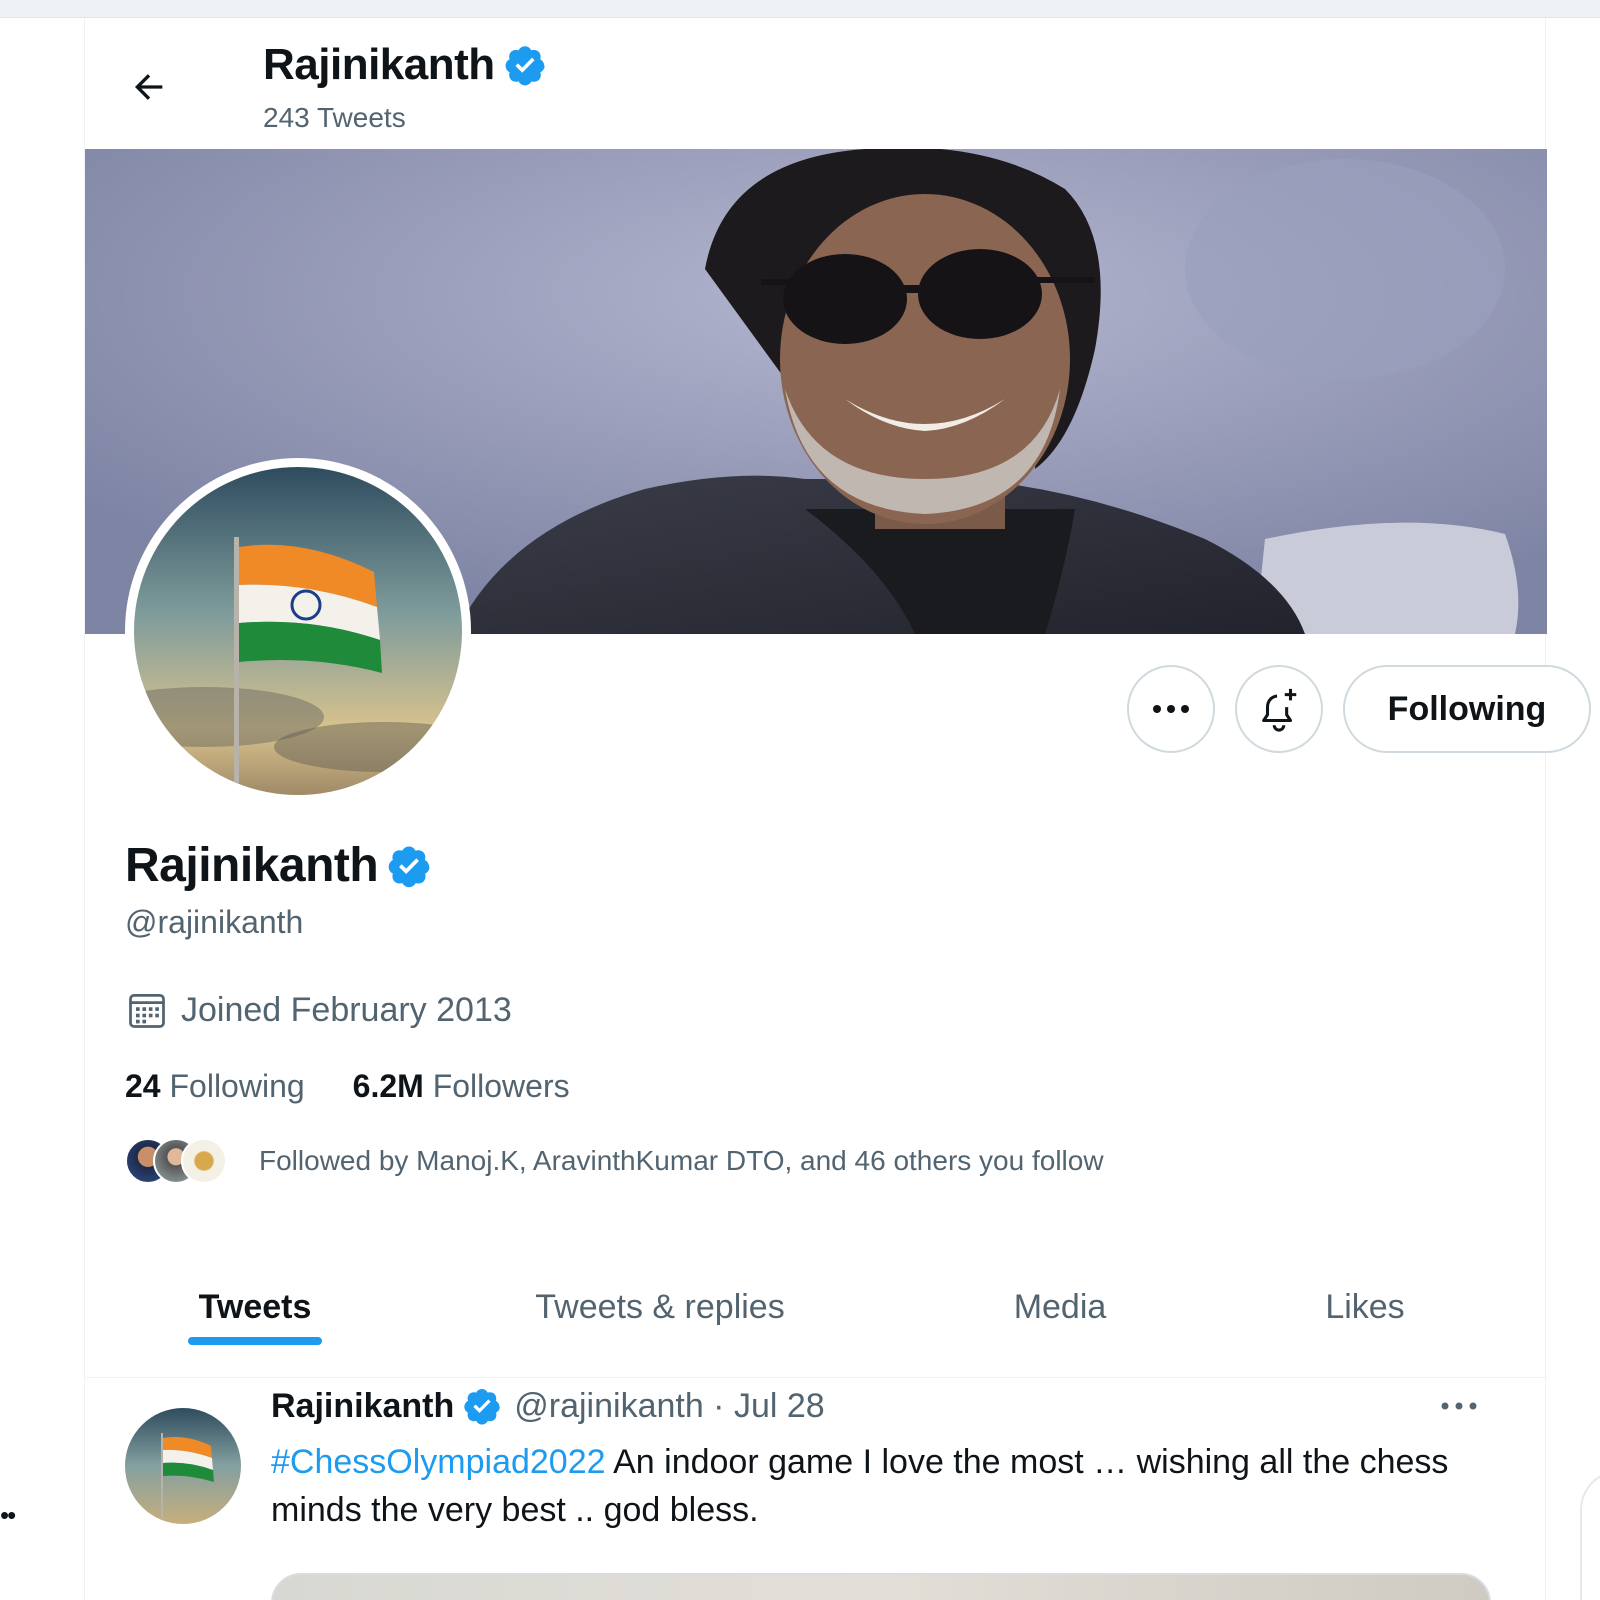 The image size is (1600, 1600). What do you see at coordinates (816, 1307) in the screenshot?
I see `profile-tabs: Tweets Tweets & replies Media Likes` at bounding box center [816, 1307].